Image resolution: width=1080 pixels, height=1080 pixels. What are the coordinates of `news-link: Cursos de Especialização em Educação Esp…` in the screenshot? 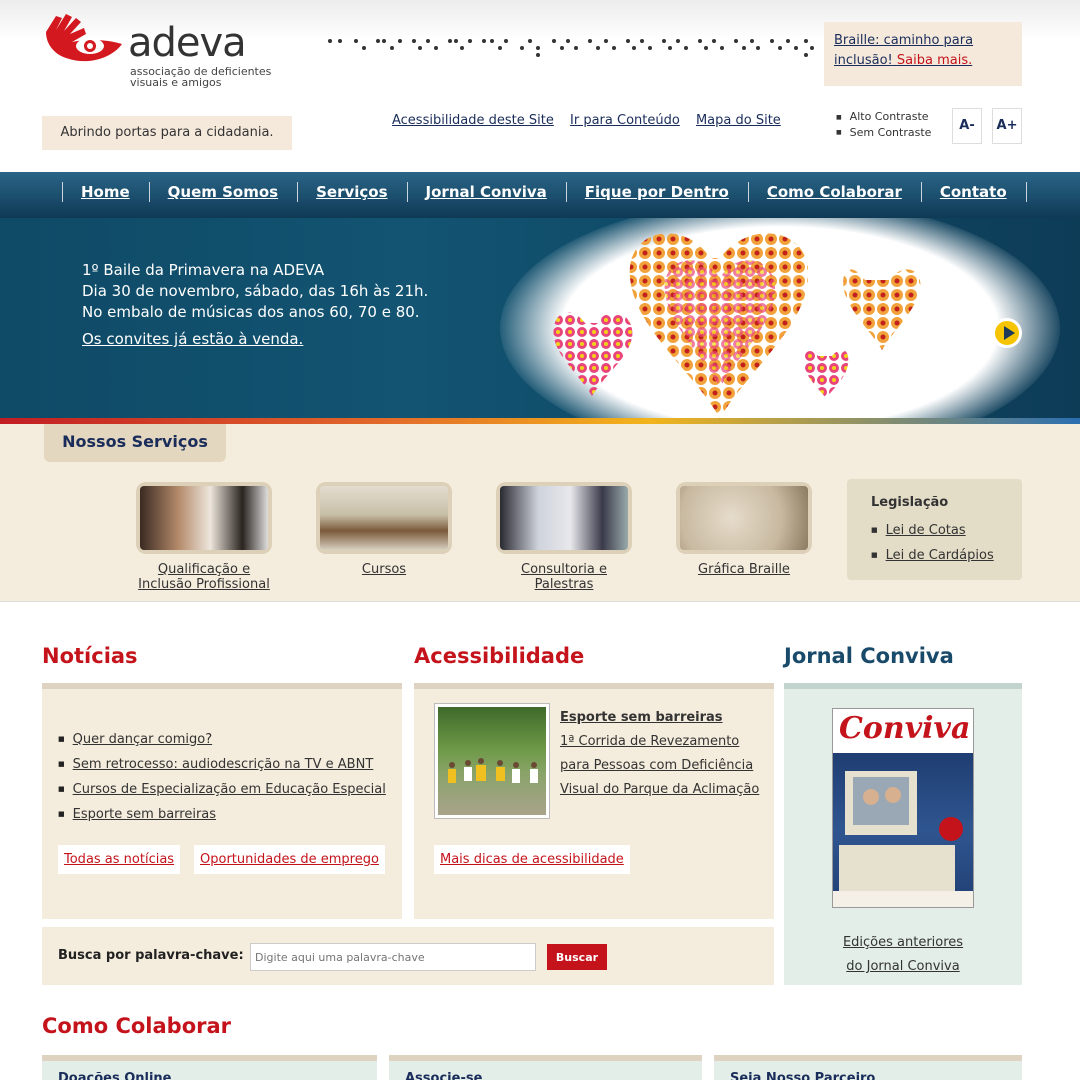 It's located at (229, 789).